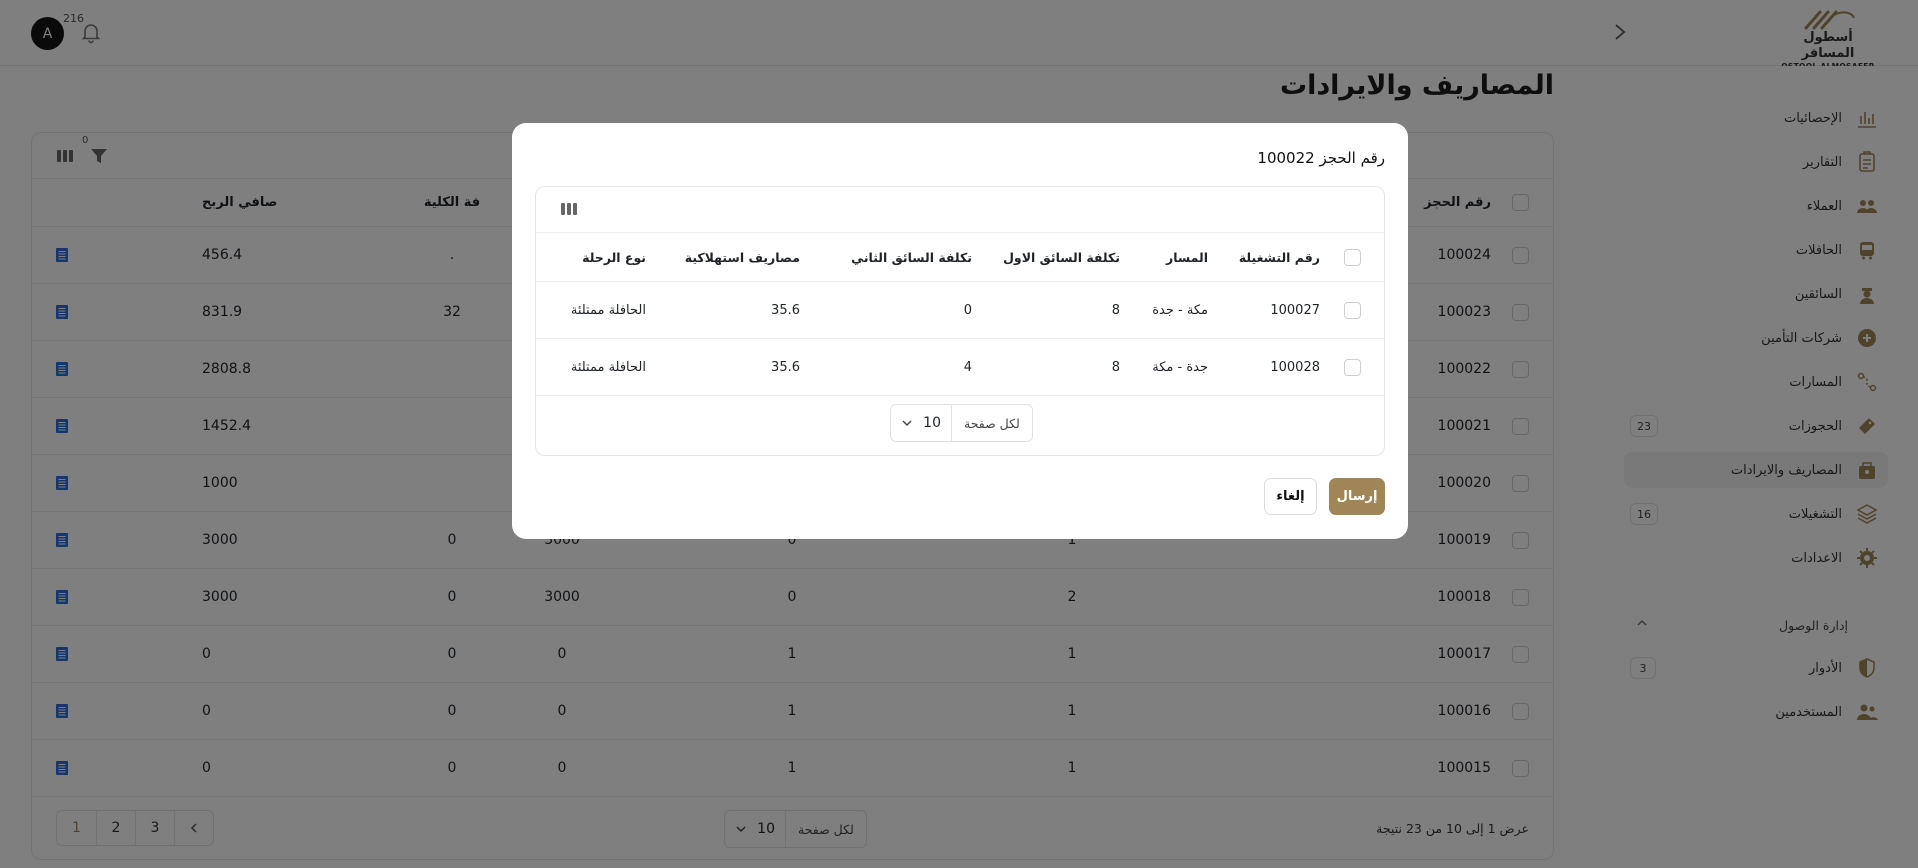 The height and width of the screenshot is (868, 1918). Describe the element at coordinates (614, 257) in the screenshot. I see `header-trip-type: نوع الرحلة` at that location.